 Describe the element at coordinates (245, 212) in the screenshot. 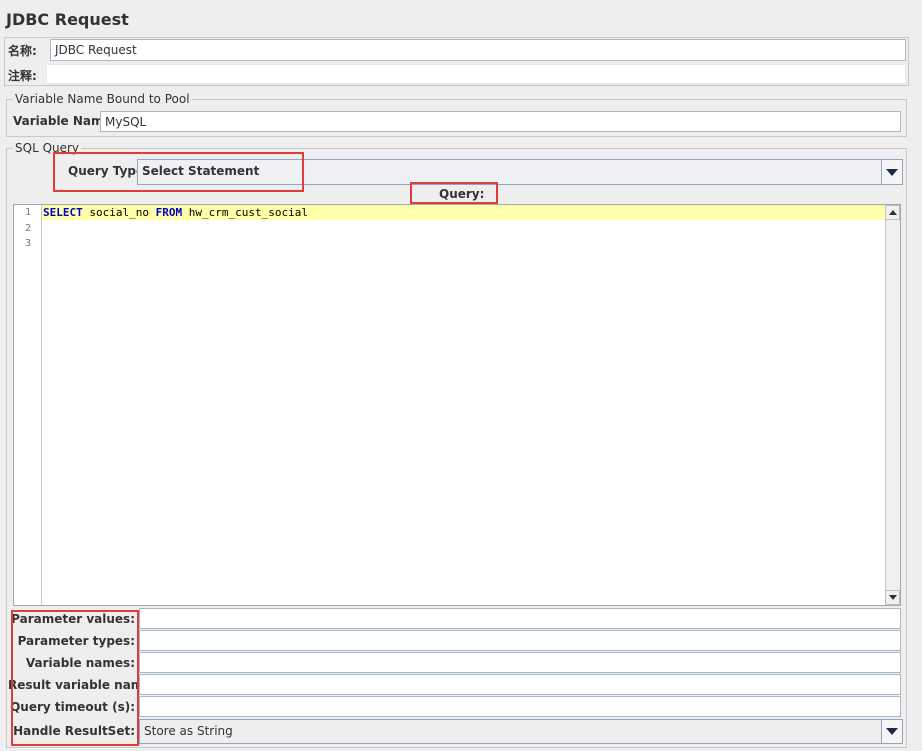

I see `sql-text: hw_crm_cust_social` at that location.